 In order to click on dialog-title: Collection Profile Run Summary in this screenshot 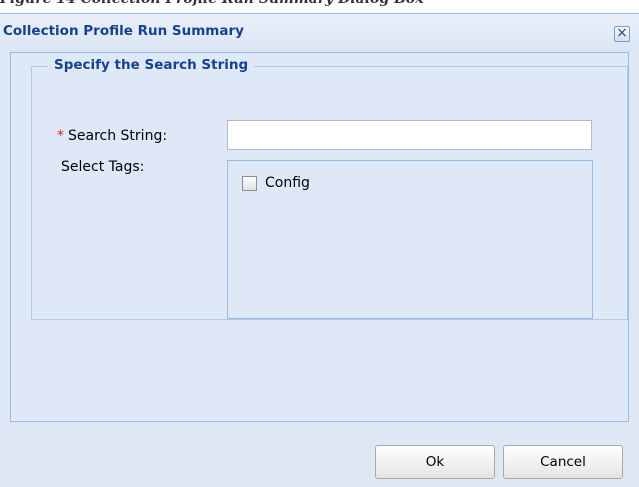, I will do `click(123, 31)`.